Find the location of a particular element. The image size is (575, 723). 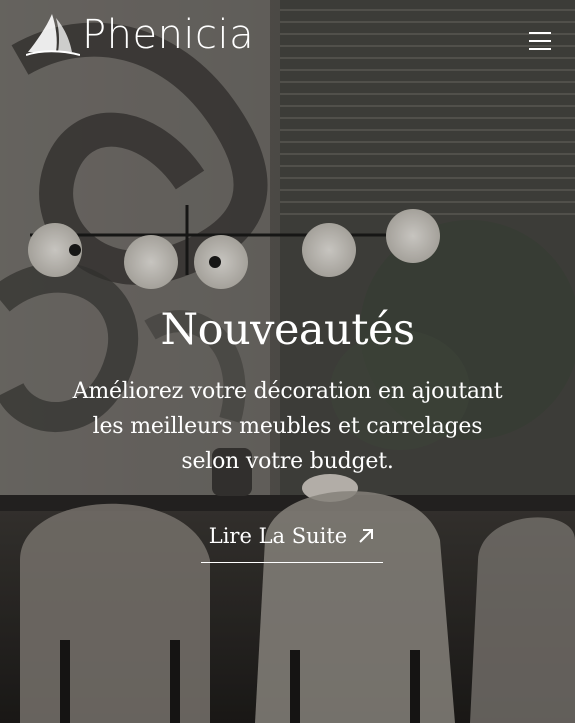

read-more-link: Lire La Suite is located at coordinates (292, 536).